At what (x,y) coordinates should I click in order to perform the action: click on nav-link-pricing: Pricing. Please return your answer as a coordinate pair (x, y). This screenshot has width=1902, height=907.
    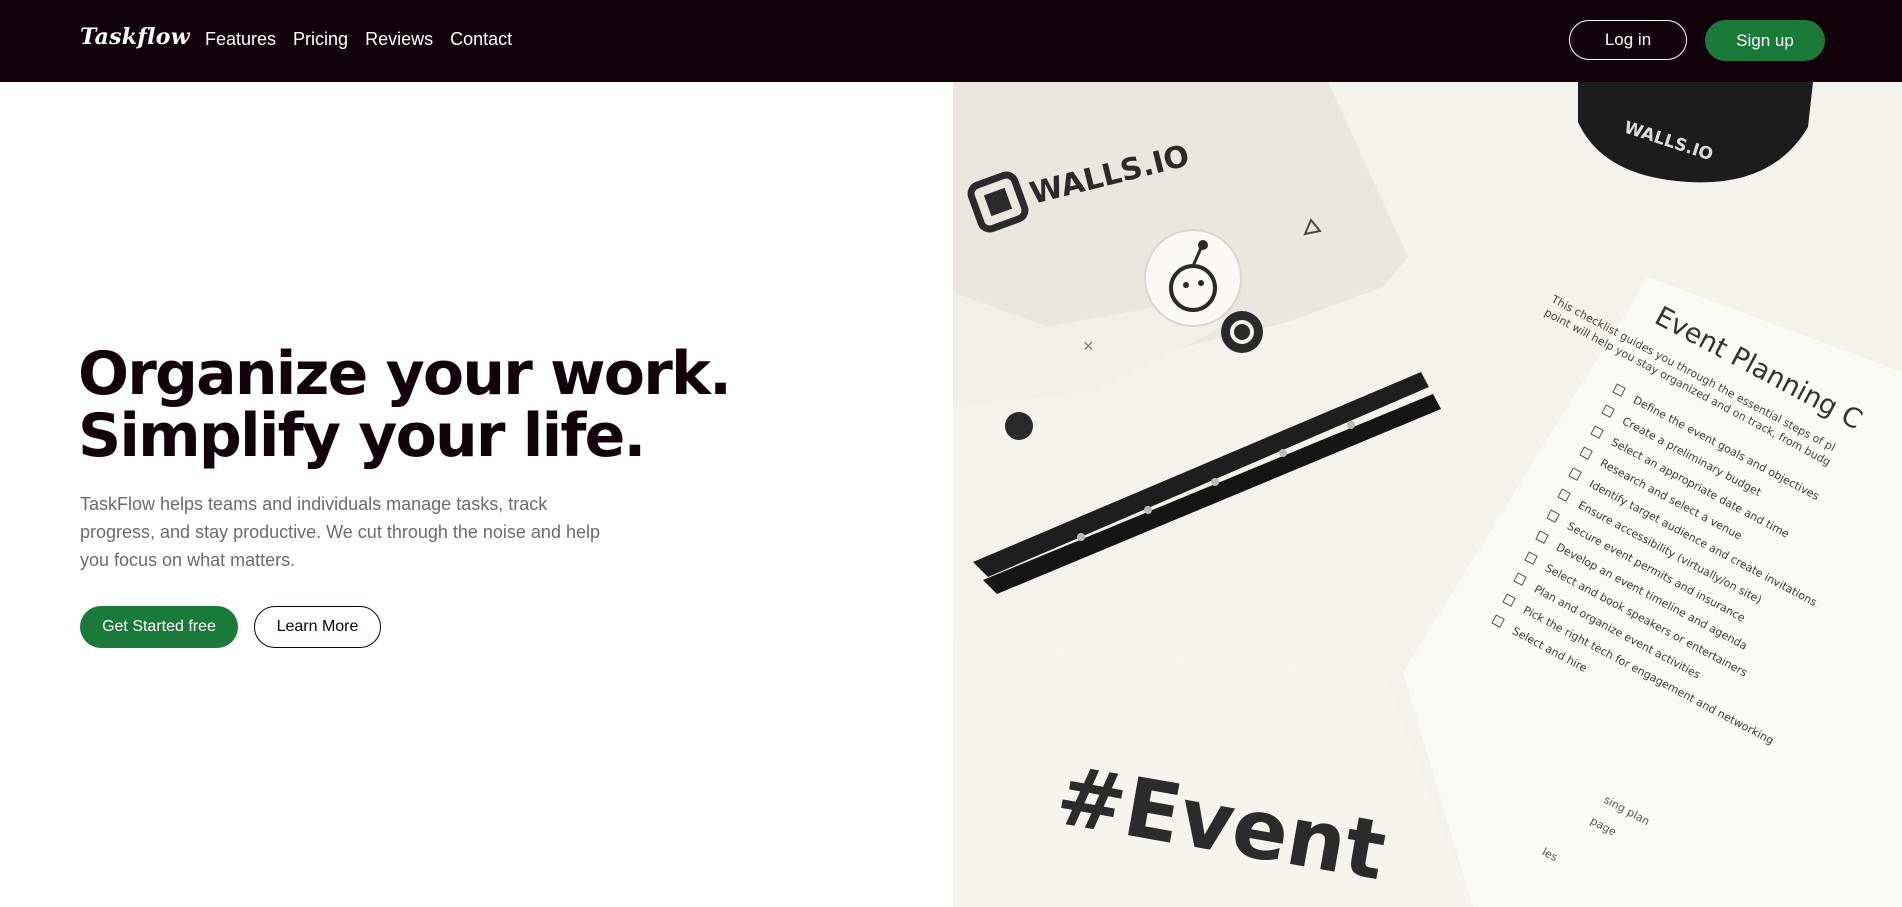
    Looking at the image, I should click on (320, 39).